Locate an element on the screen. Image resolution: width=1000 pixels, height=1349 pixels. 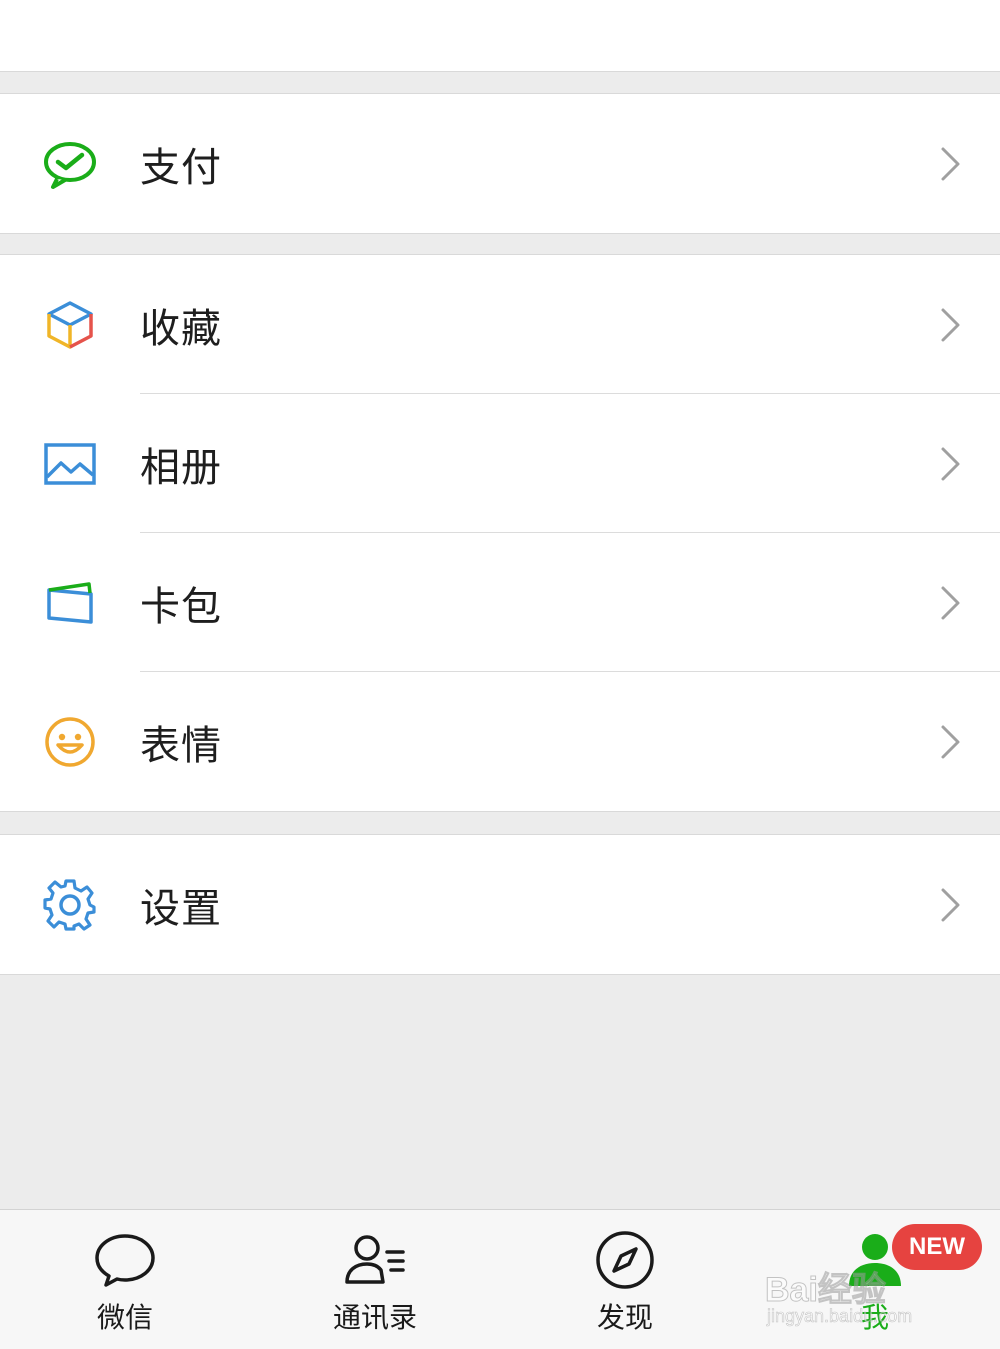
cube-icon is located at coordinates (70, 325).